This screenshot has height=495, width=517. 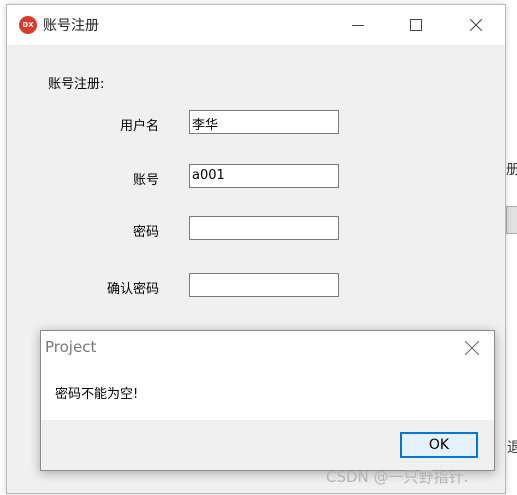 I want to click on background-window-button-text: 退, so click(x=512, y=448).